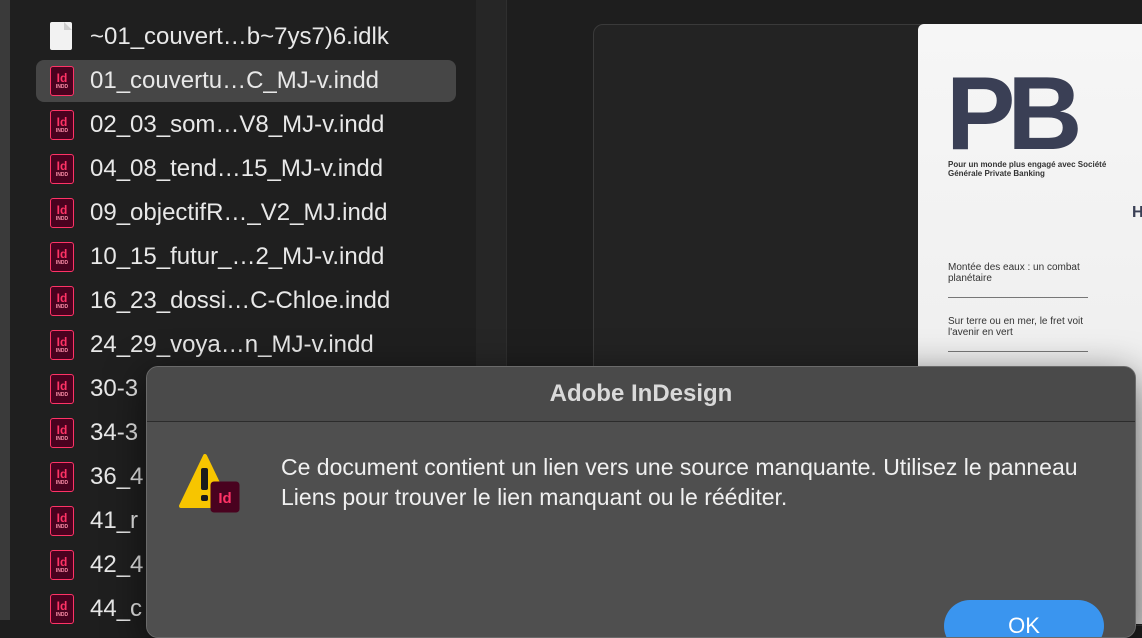 This screenshot has height=638, width=1142. I want to click on file-name: 34-3, so click(114, 432).